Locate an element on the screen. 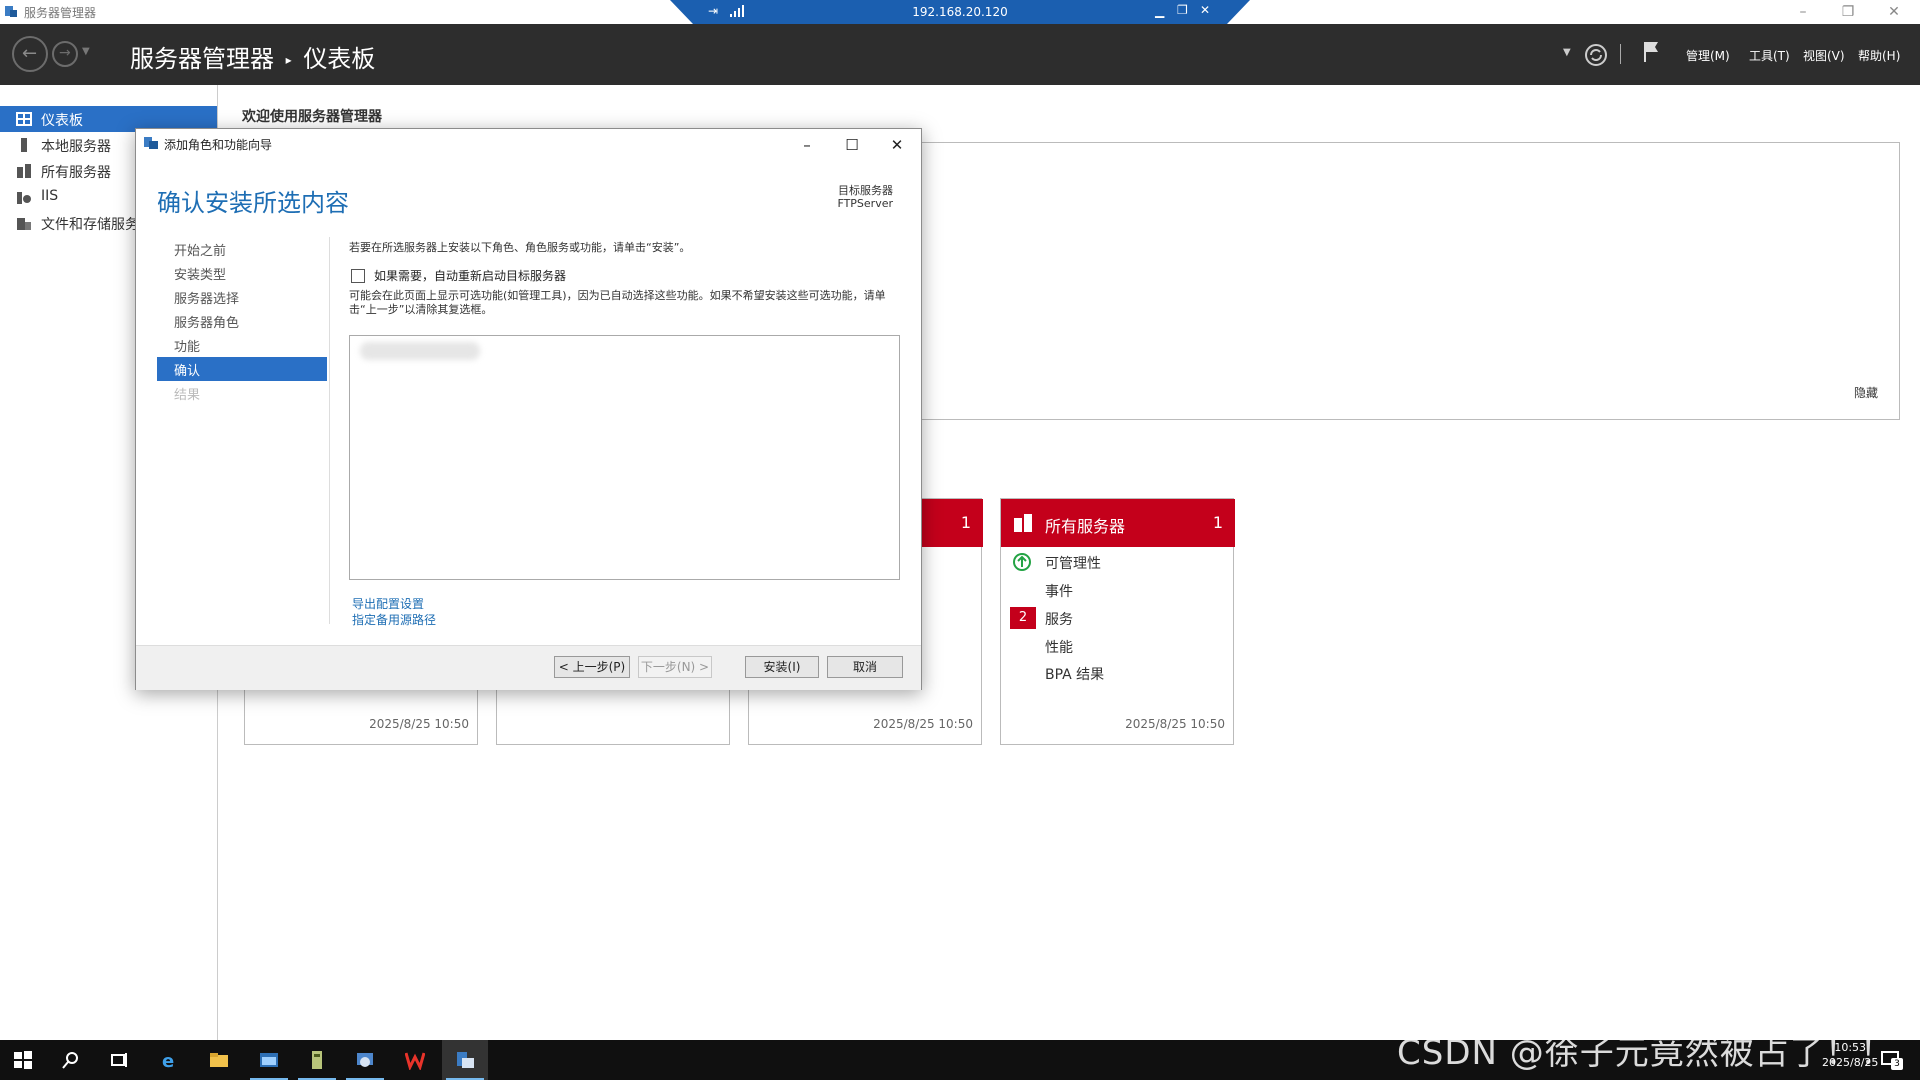 The width and height of the screenshot is (1920, 1080). target-server-label: 目标服务器 is located at coordinates (865, 190).